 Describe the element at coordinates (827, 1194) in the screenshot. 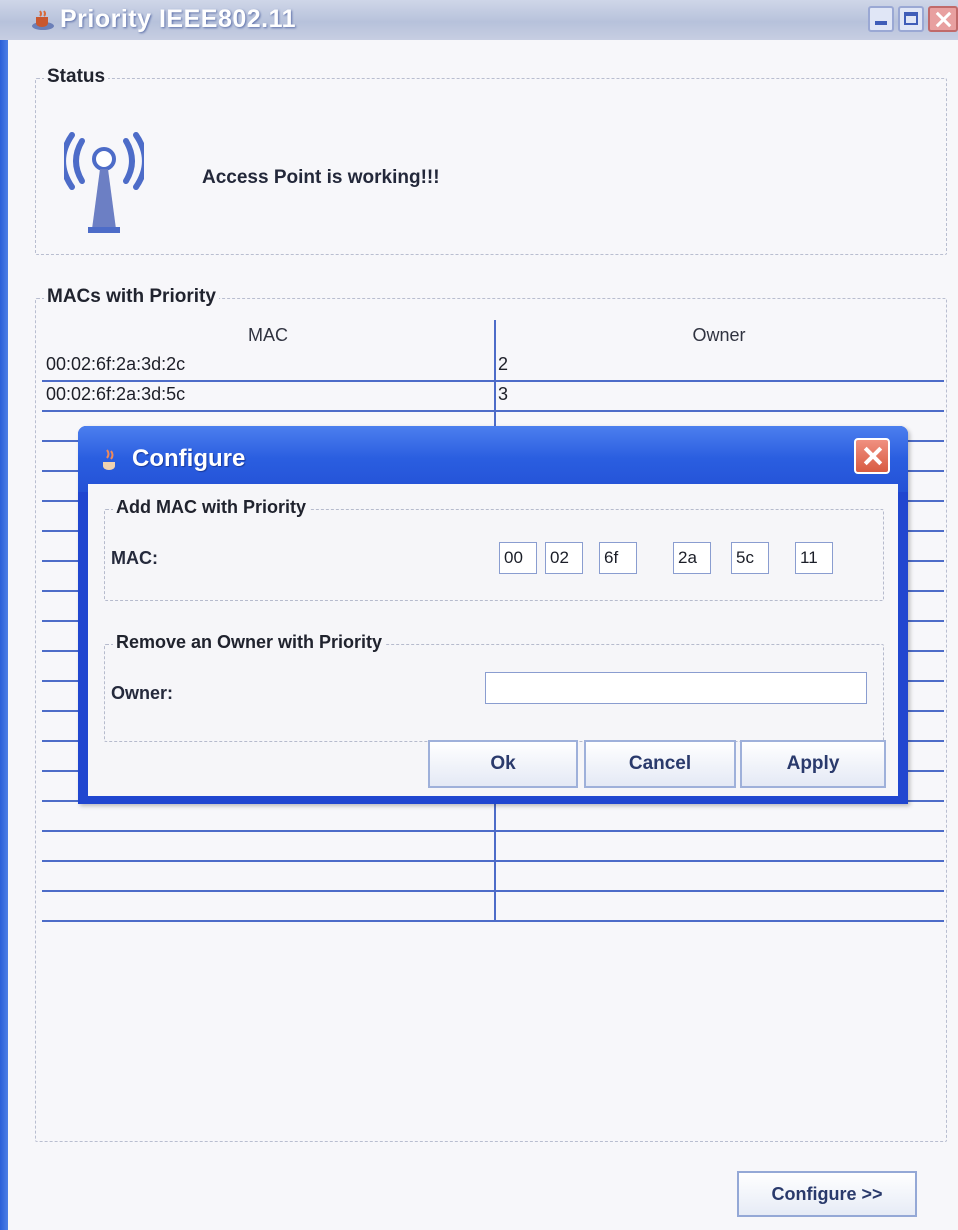

I see `configure-button: Configure >>` at that location.